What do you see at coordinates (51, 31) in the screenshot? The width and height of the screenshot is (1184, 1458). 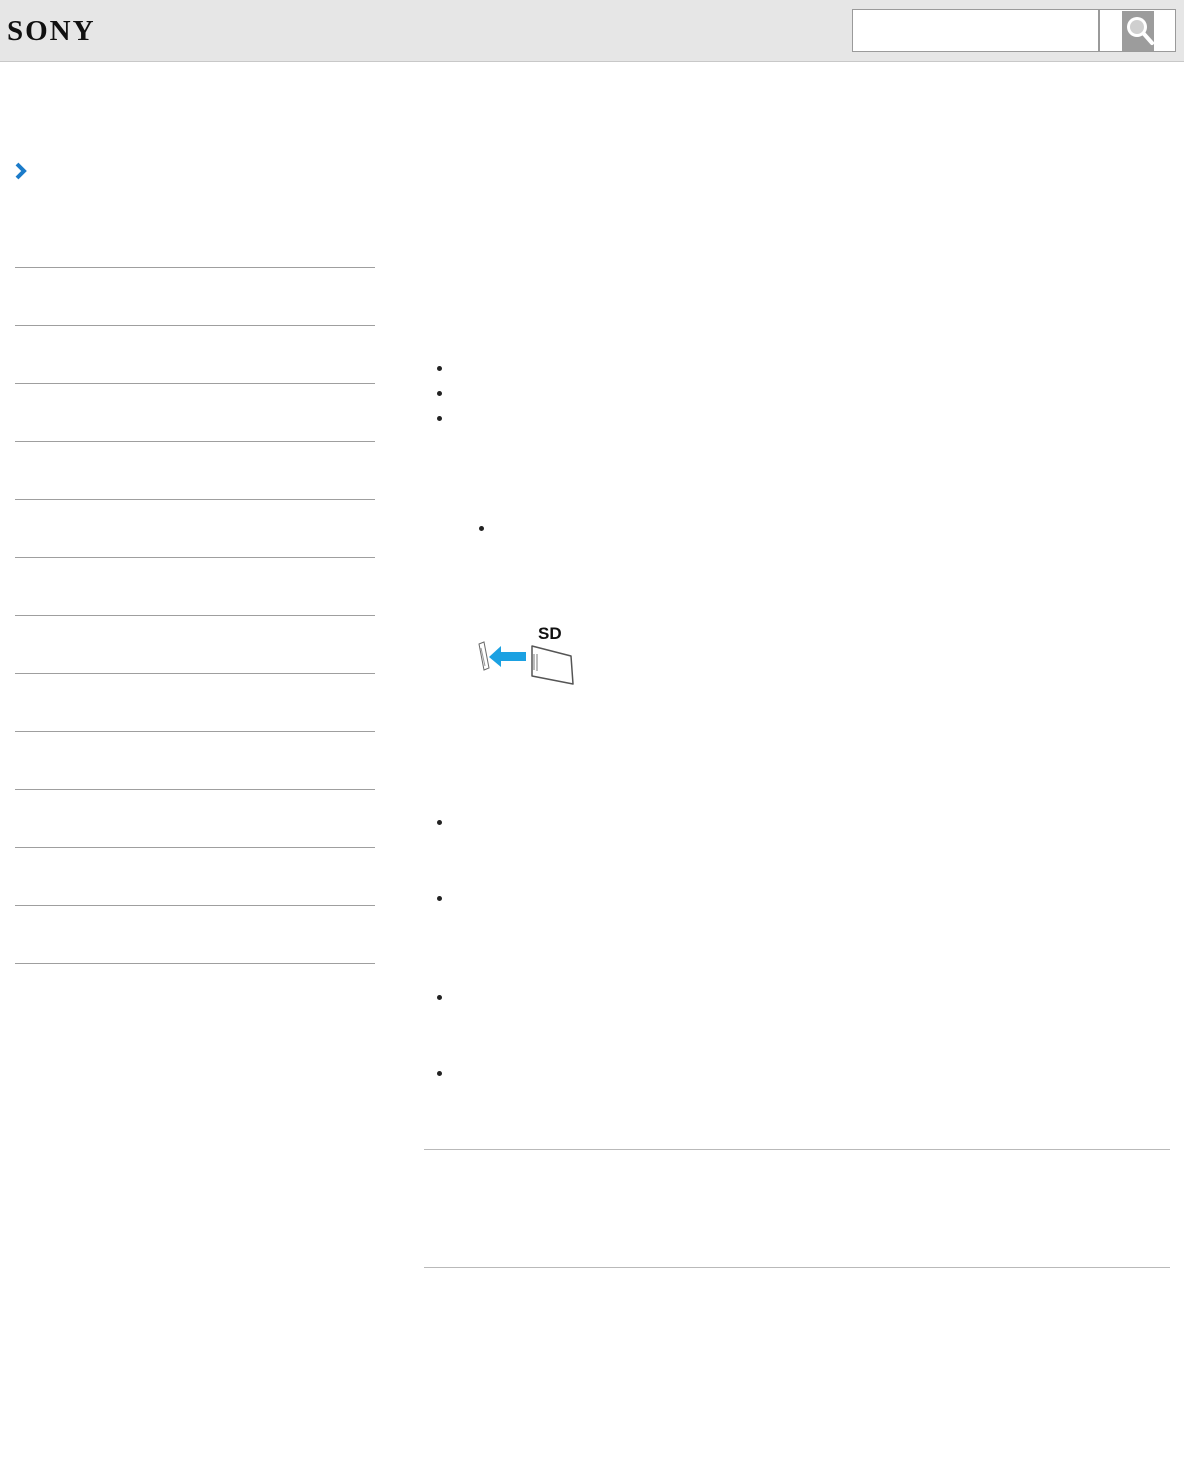 I see `sony-logo: SONY` at bounding box center [51, 31].